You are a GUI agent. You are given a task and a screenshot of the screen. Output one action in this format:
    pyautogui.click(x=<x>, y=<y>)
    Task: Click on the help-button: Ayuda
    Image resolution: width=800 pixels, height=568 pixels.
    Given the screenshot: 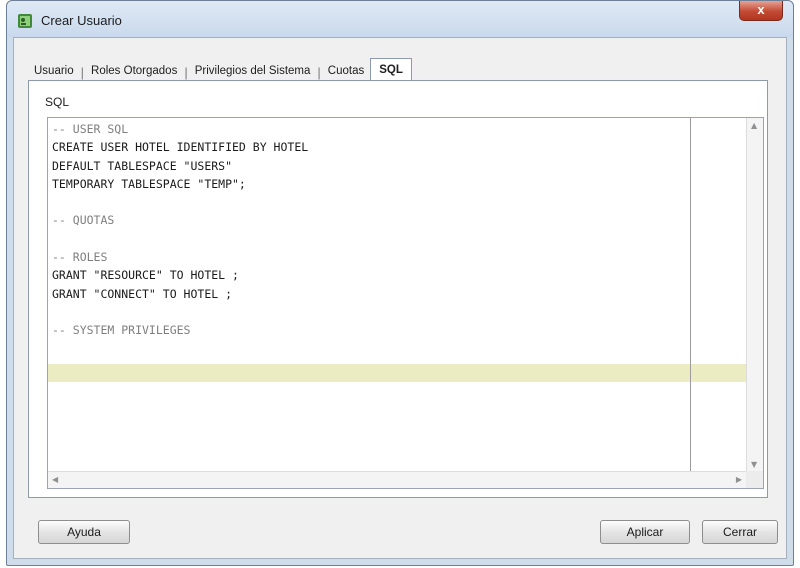 What is the action you would take?
    pyautogui.click(x=84, y=532)
    